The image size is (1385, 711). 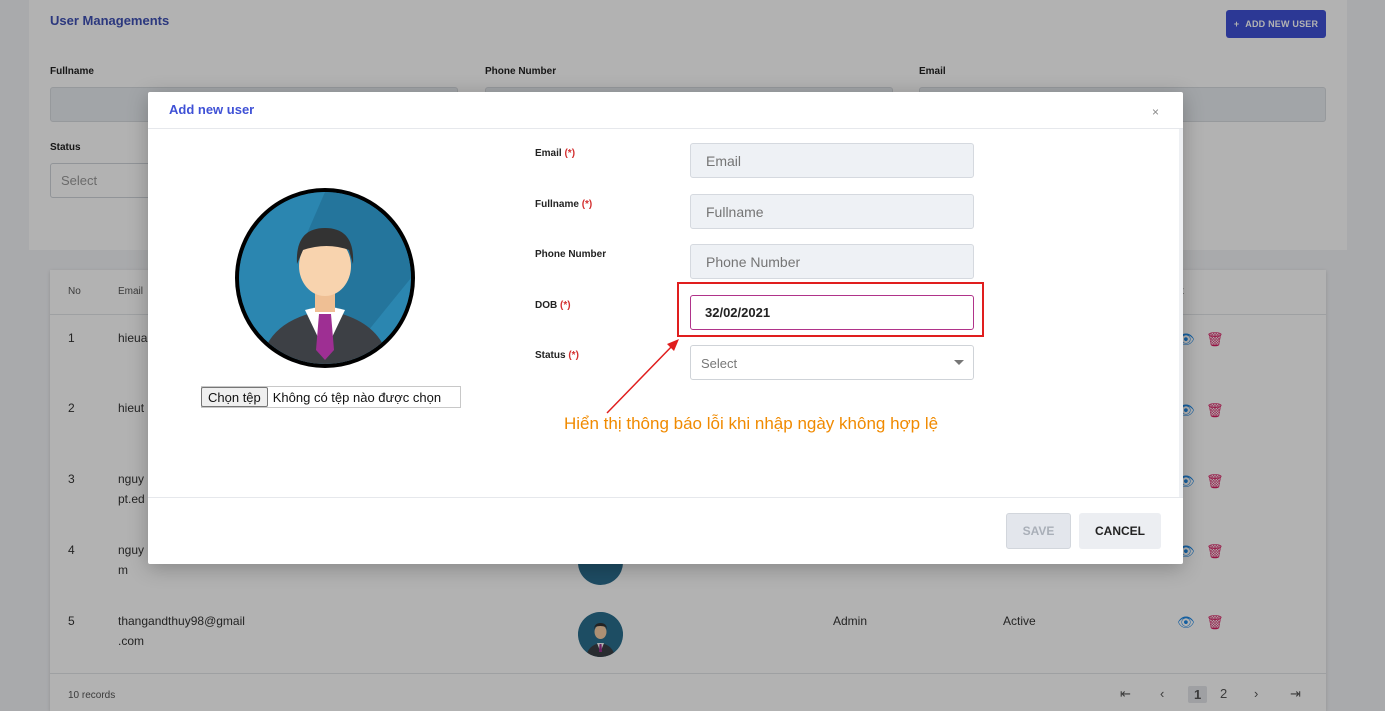 I want to click on avatar-preview, so click(x=325, y=278).